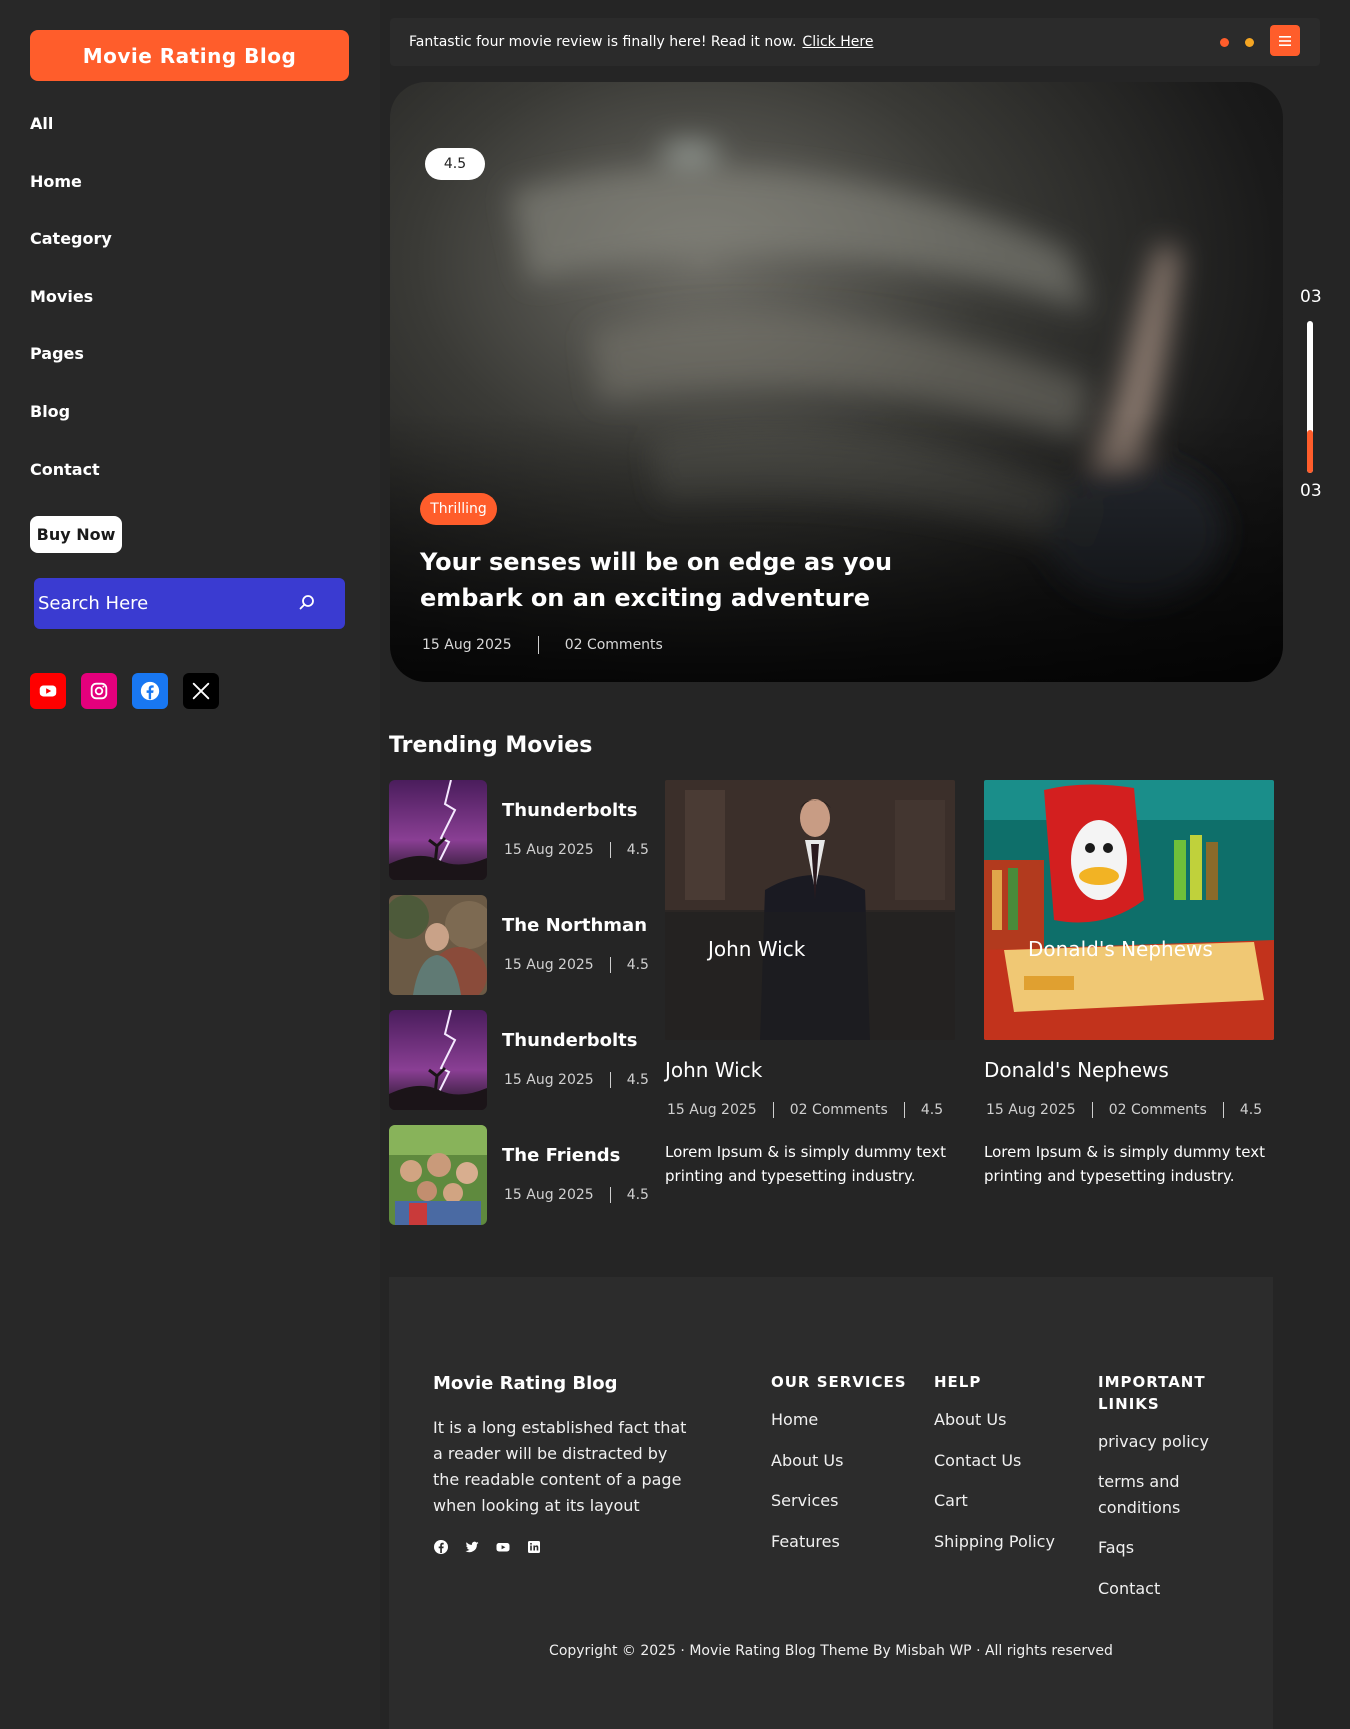  I want to click on card-title: Donald's Nephews, so click(1076, 1070).